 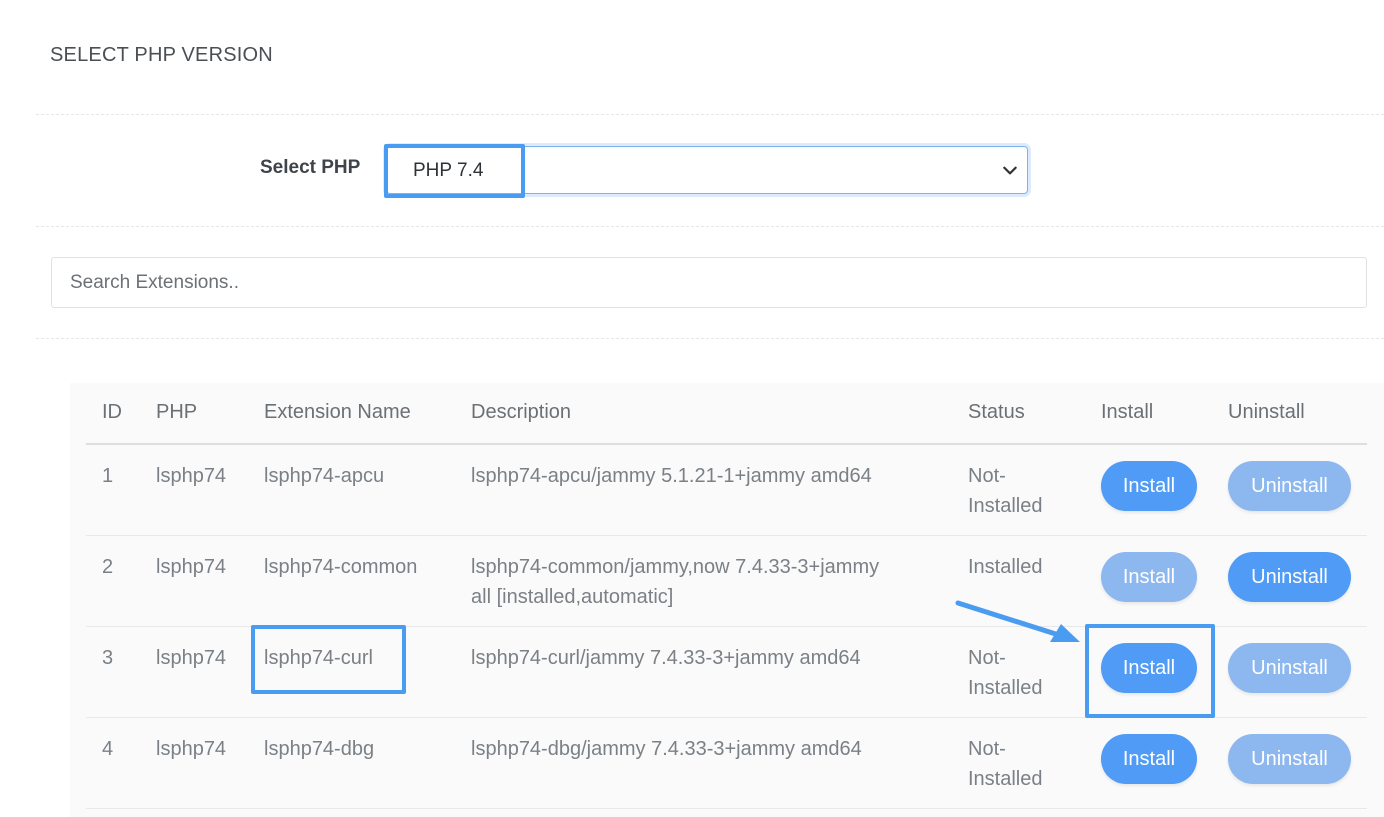 What do you see at coordinates (337, 412) in the screenshot?
I see `column-header-extension-name: Extension Name` at bounding box center [337, 412].